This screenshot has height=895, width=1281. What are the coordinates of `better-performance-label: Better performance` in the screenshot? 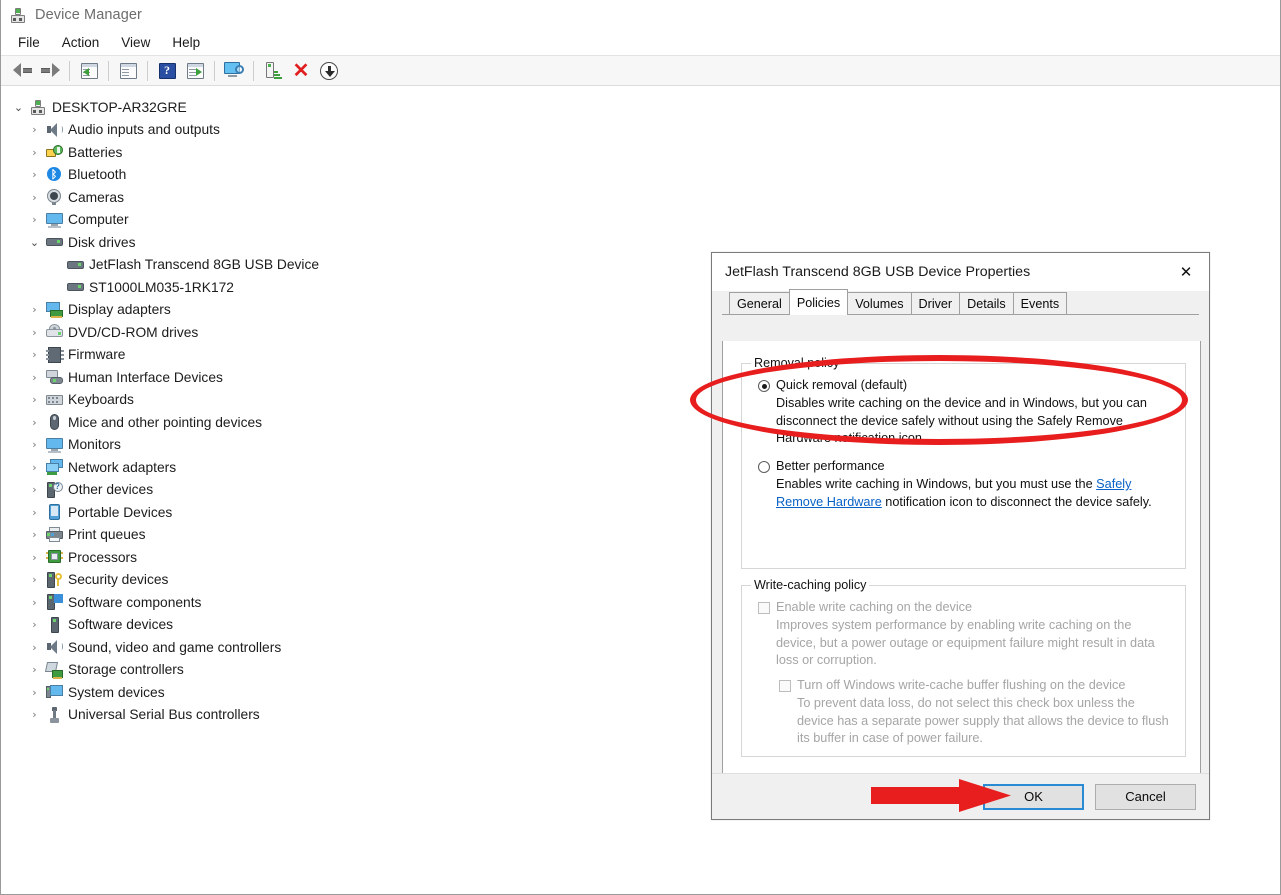 It's located at (830, 466).